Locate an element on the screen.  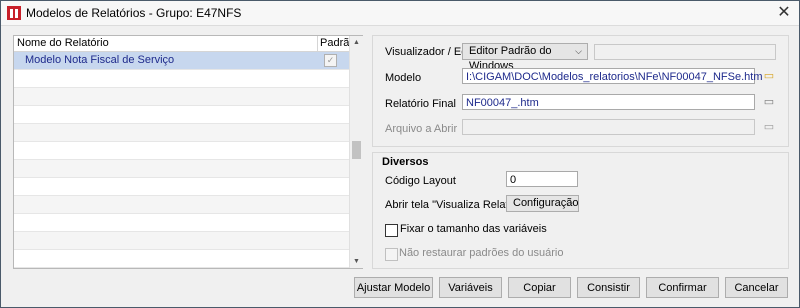
list-row: Modelo Nota Fiscal de Serviço ✓ is located at coordinates (181, 61).